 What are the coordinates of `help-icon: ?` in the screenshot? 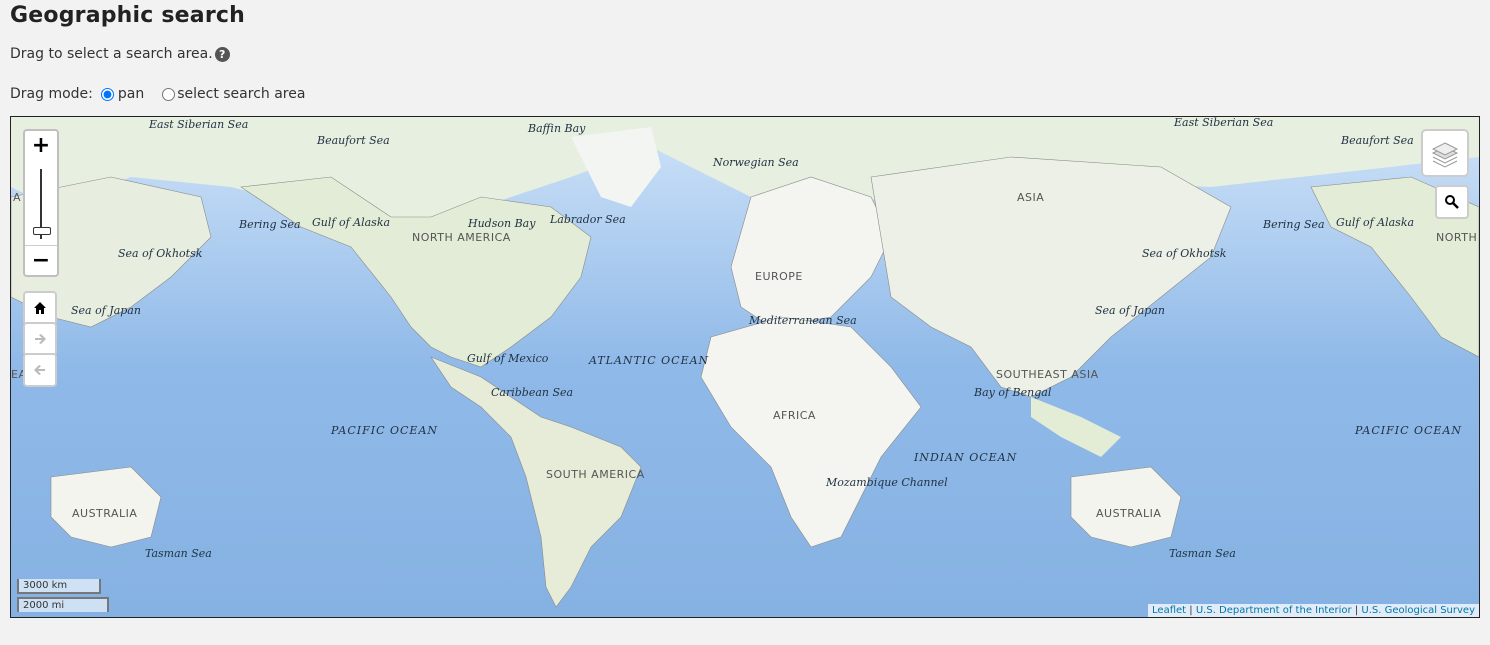 It's located at (222, 54).